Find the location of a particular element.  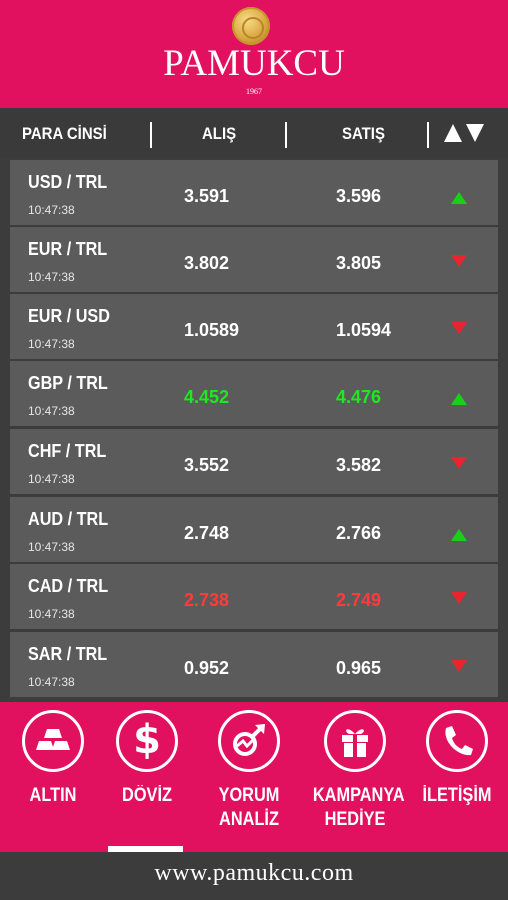

currency-pair: EUR / TRL is located at coordinates (68, 249).